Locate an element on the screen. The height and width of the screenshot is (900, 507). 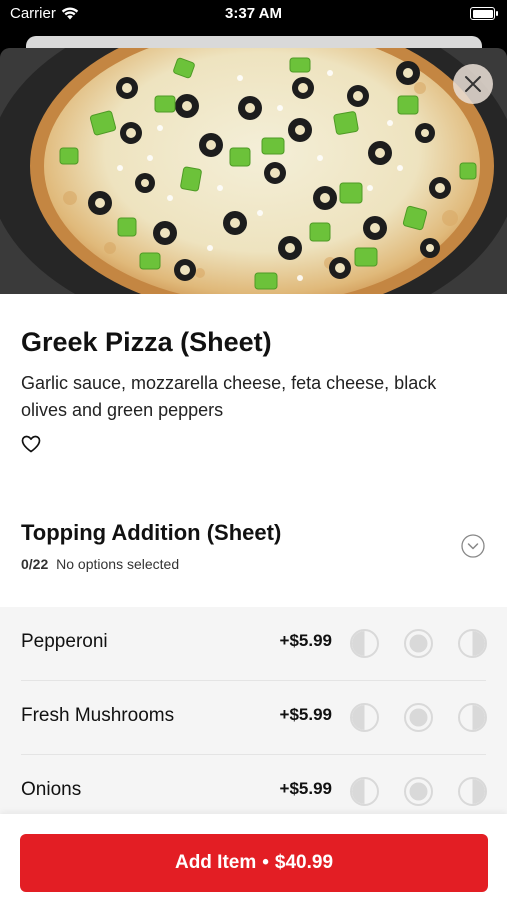
modifier-group-title: Topping Addition (Sheet) is located at coordinates (151, 532).